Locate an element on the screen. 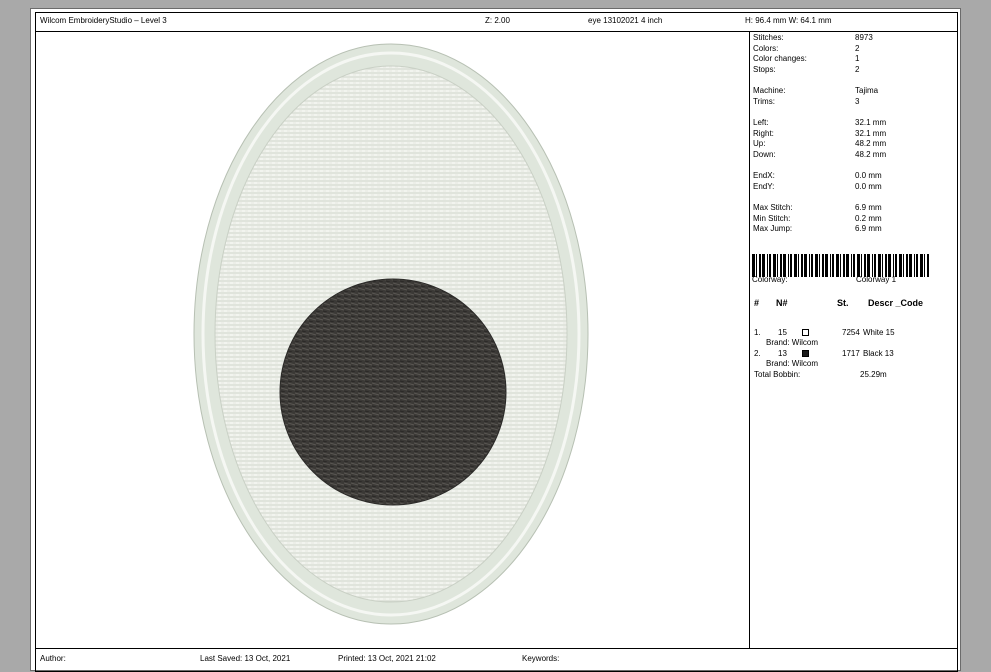  barcode-image is located at coordinates (840, 265).